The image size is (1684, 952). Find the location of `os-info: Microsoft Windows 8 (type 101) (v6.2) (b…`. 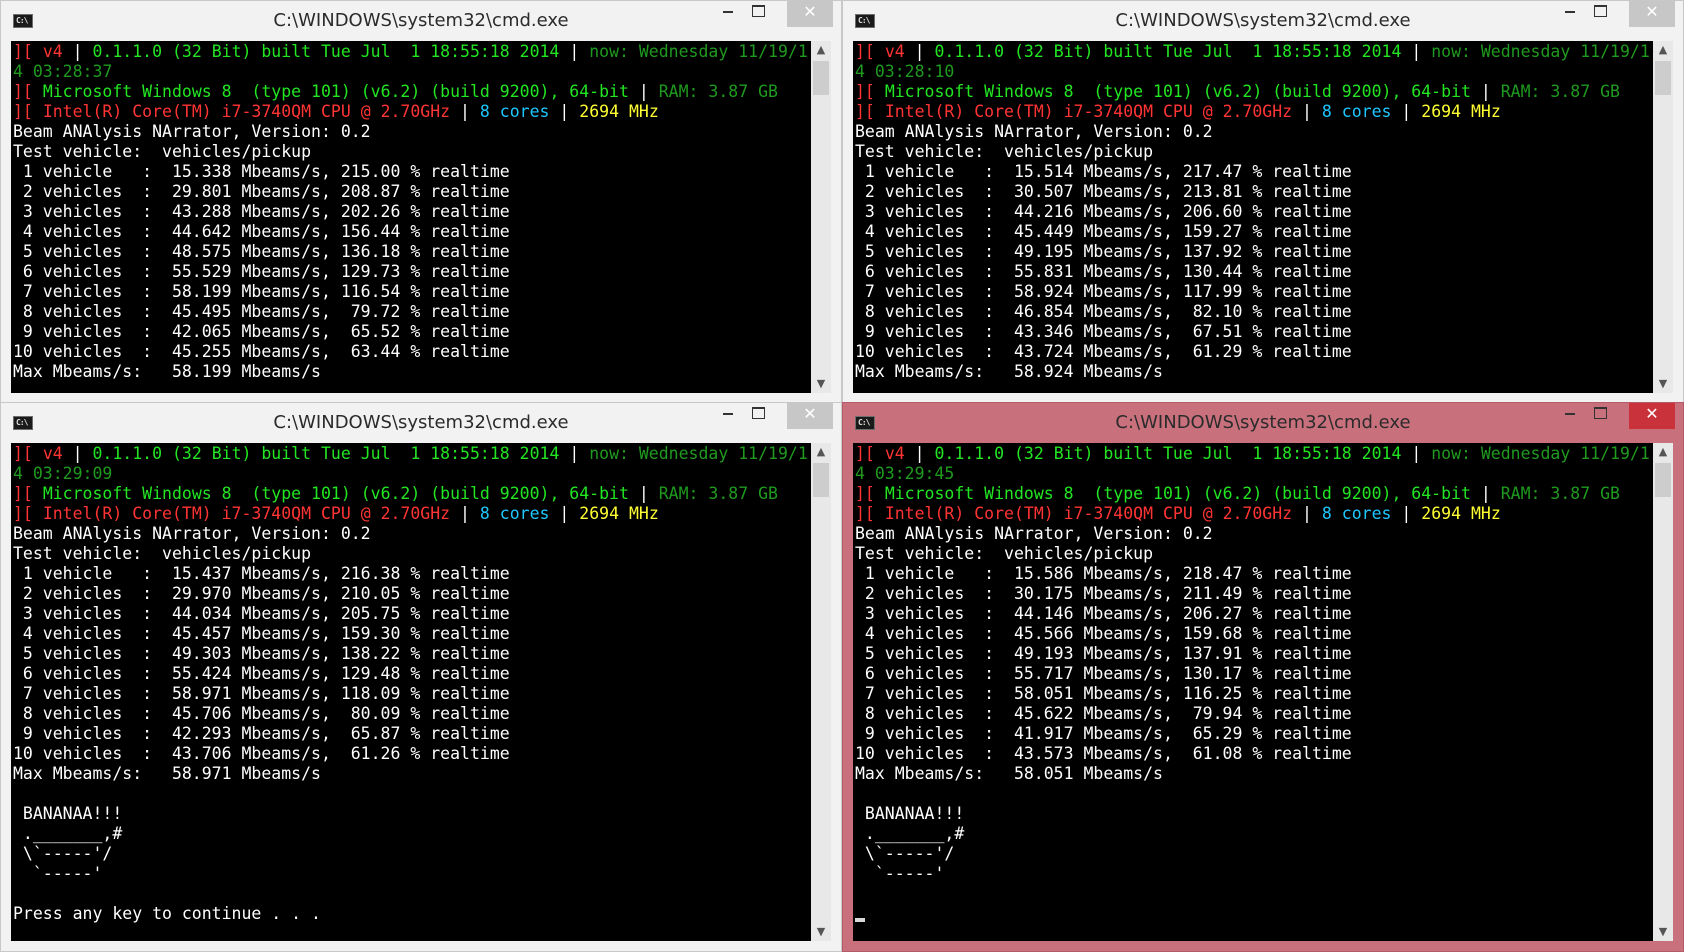

os-info: Microsoft Windows 8 (type 101) (v6.2) (b… is located at coordinates (335, 91).